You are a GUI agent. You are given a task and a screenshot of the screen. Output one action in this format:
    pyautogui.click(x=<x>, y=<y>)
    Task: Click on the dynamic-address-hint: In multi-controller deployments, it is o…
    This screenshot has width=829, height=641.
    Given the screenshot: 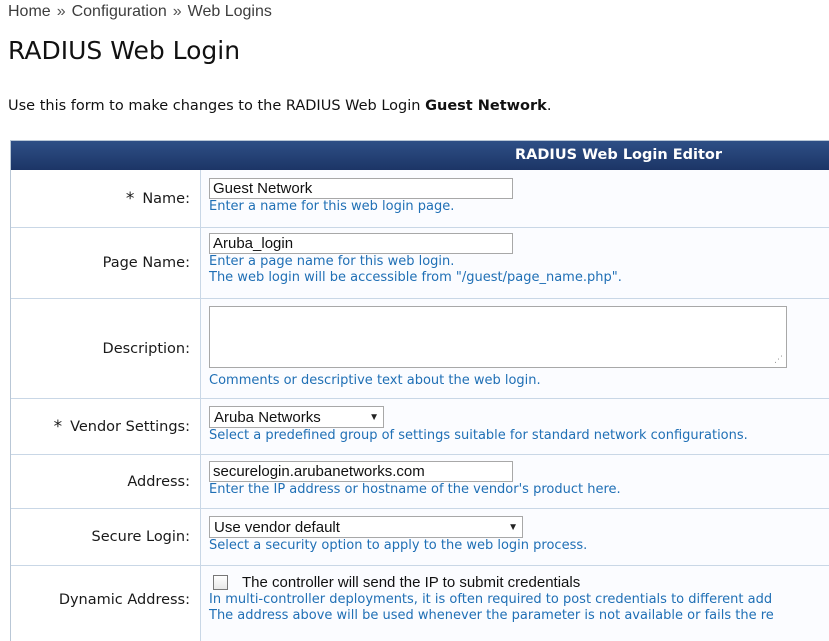 What is the action you would take?
    pyautogui.click(x=491, y=599)
    